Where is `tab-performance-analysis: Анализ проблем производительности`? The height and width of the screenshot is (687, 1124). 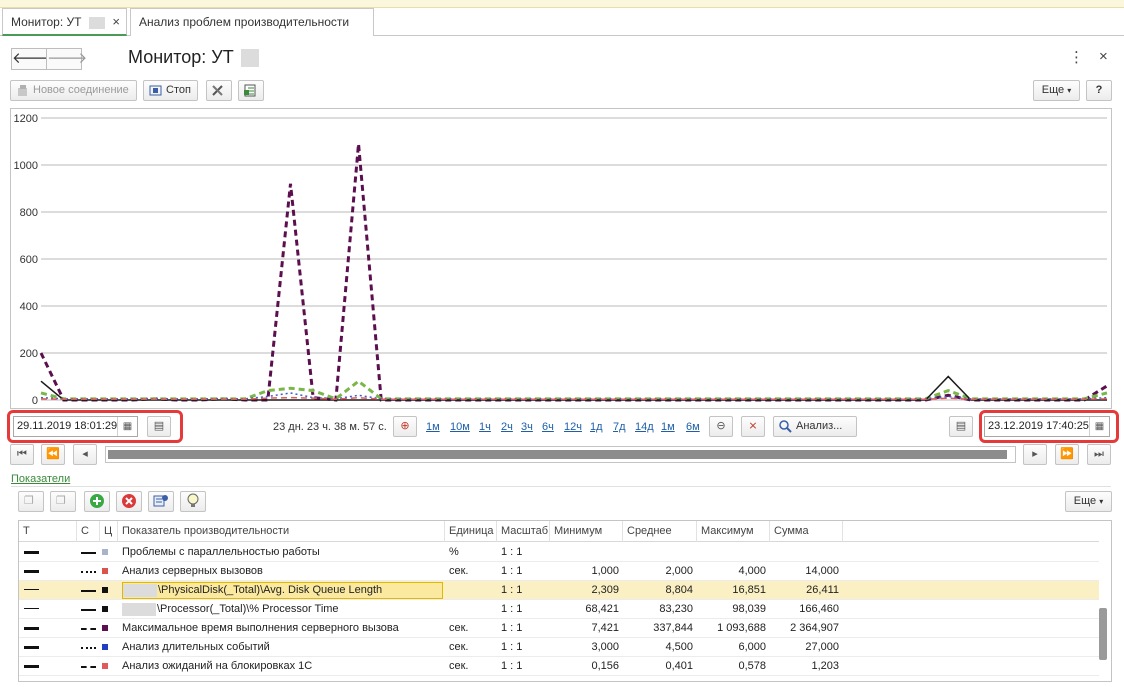 tab-performance-analysis: Анализ проблем производительности is located at coordinates (252, 22).